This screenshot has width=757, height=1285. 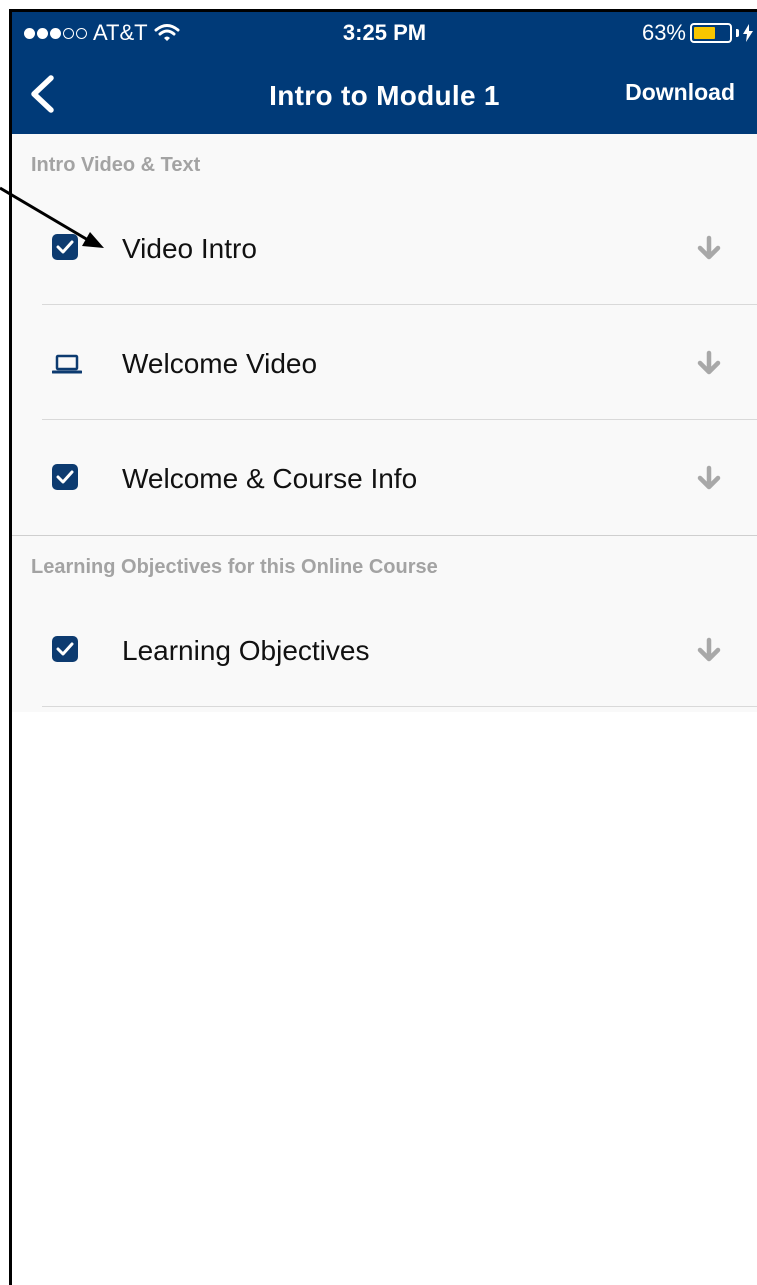 What do you see at coordinates (384, 362) in the screenshot?
I see `list-item: Welcome Video` at bounding box center [384, 362].